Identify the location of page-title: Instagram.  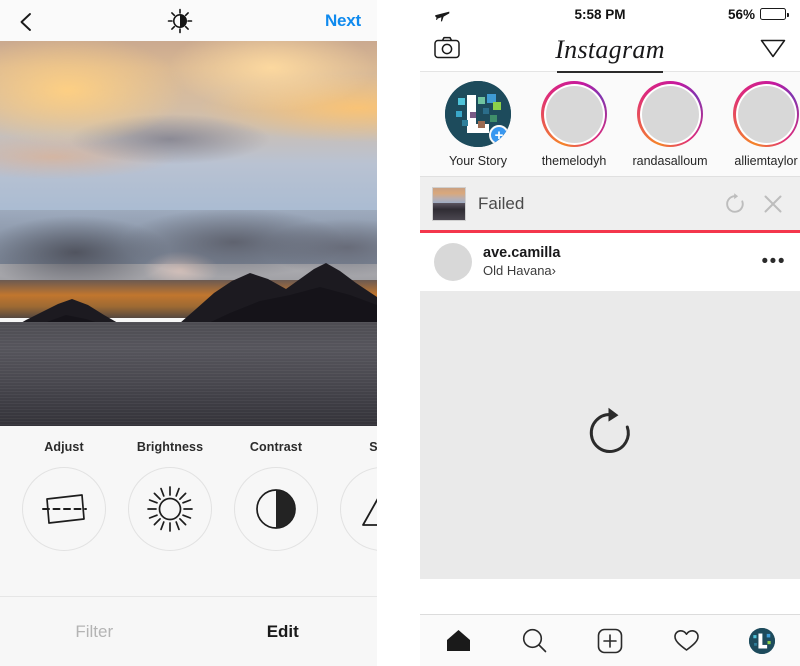
(610, 53).